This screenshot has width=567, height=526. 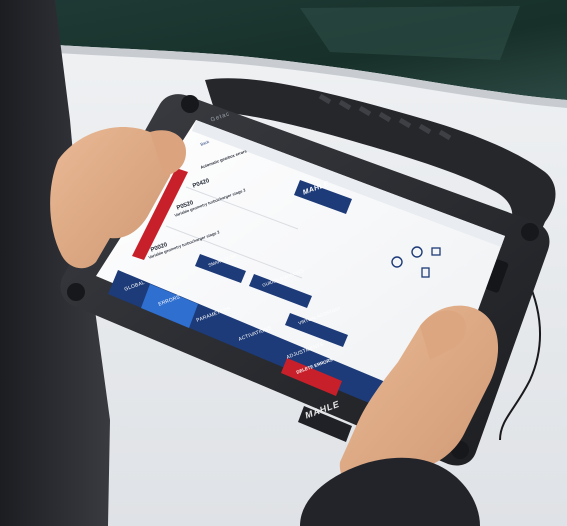 I want to click on windshield-reflection, so click(x=410, y=33).